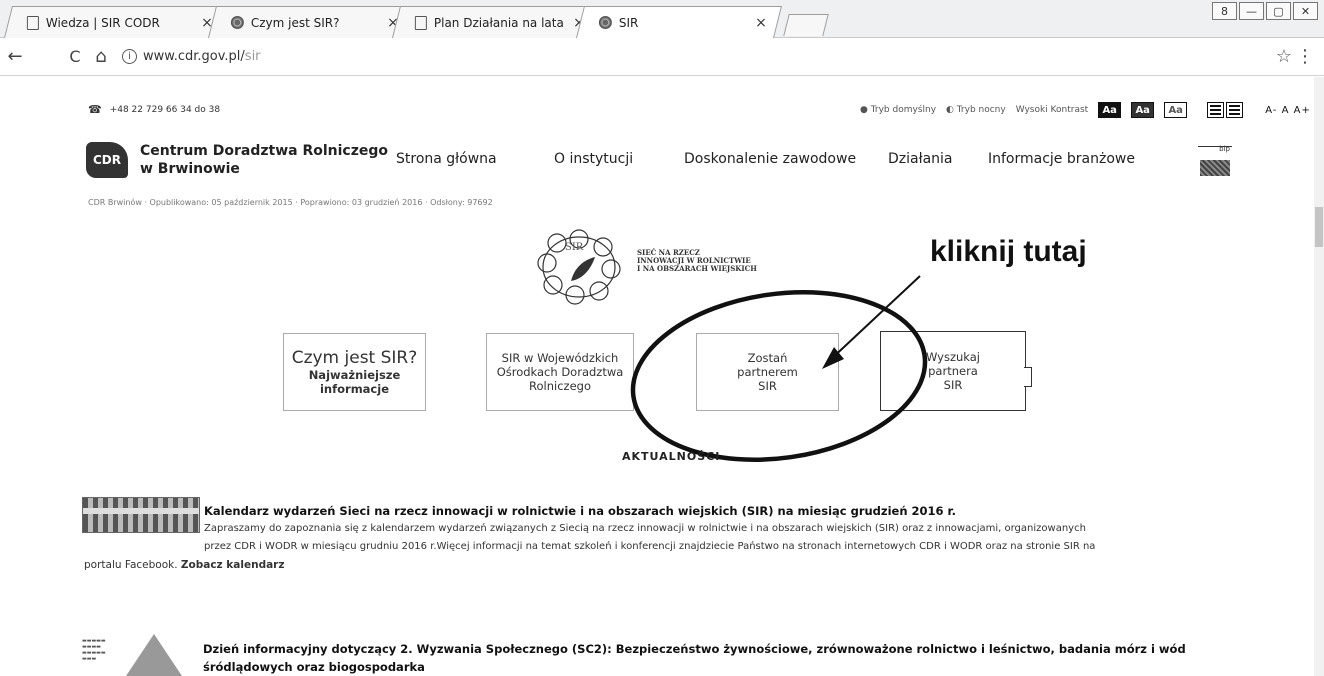 This screenshot has width=1324, height=676. Describe the element at coordinates (1143, 110) in the screenshot. I see `contrast-button-yellow: Aa` at that location.